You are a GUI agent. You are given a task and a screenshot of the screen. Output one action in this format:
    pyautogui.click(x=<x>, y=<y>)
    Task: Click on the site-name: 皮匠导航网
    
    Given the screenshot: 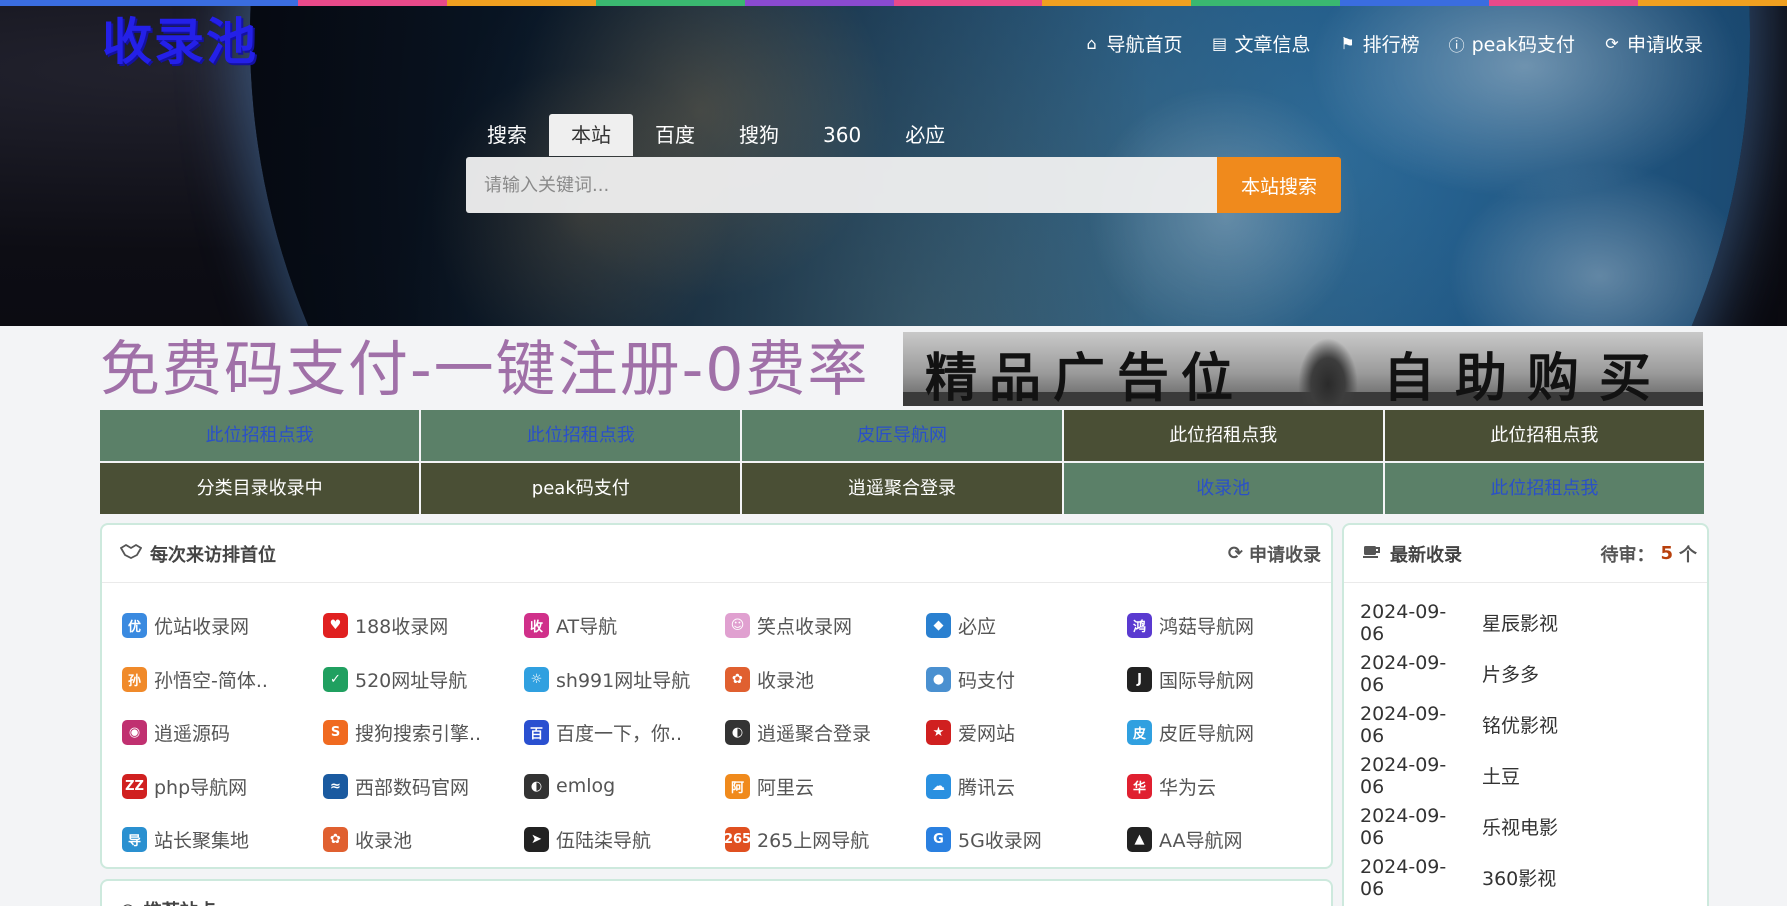 What is the action you would take?
    pyautogui.click(x=1207, y=734)
    